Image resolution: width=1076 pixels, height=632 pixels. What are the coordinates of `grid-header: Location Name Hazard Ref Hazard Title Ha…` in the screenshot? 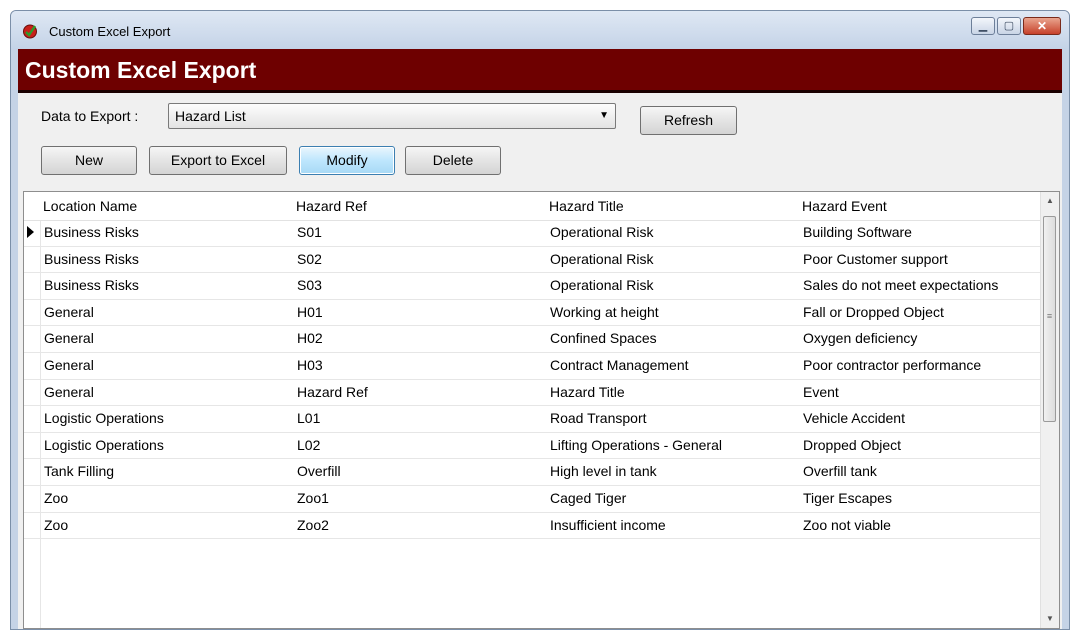 It's located at (532, 206).